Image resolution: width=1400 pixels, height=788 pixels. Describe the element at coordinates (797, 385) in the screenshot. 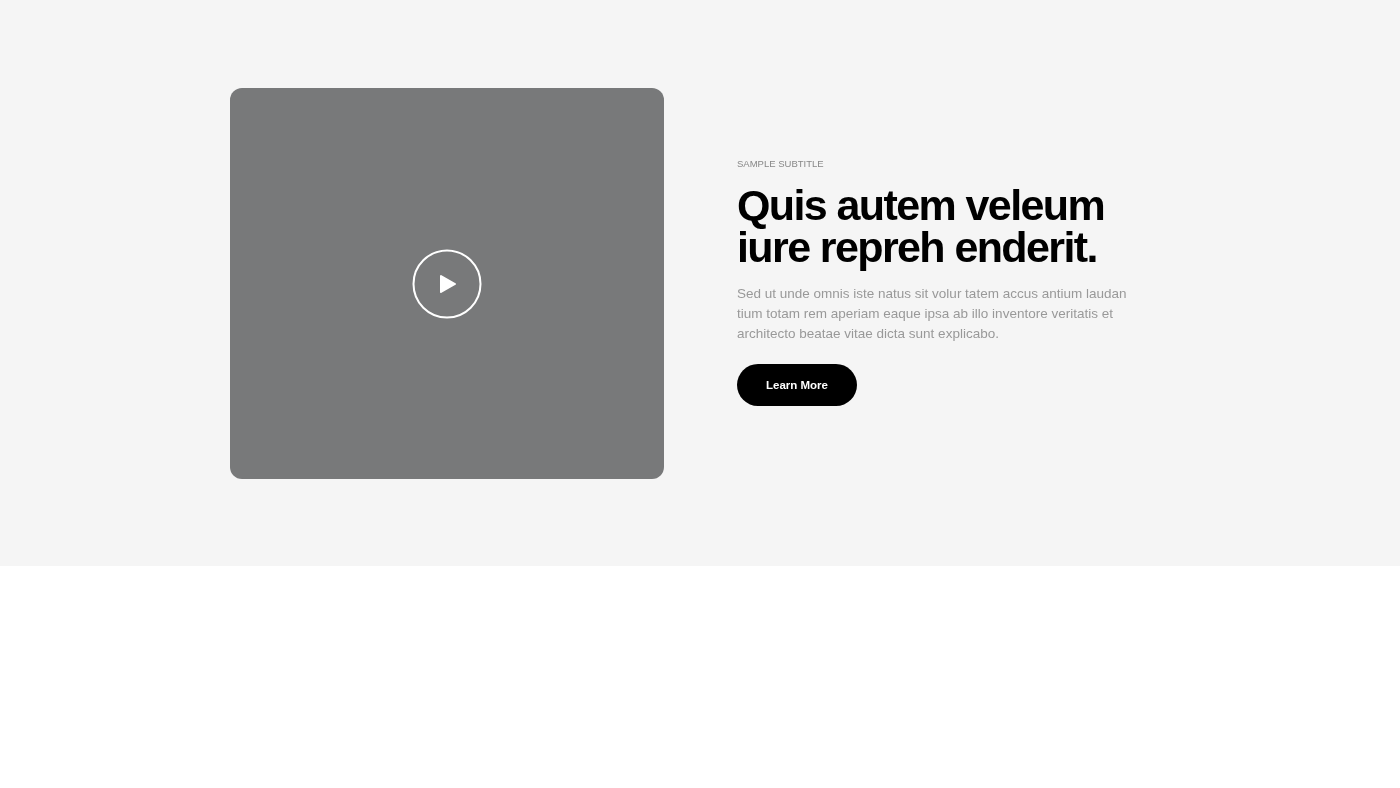

I see `learn-more-button: Learn More` at that location.